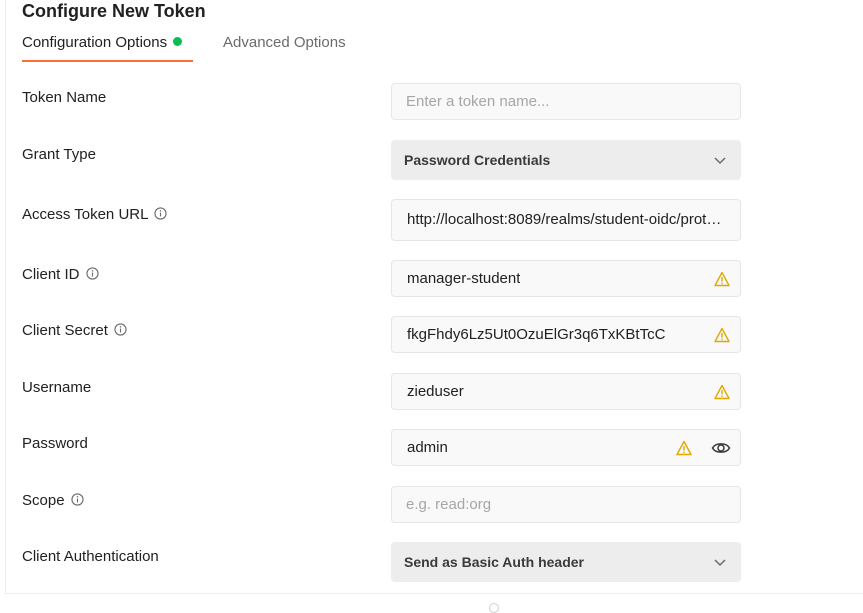 This screenshot has height=613, width=863. What do you see at coordinates (60, 275) in the screenshot?
I see `client-id-label: Client ID` at bounding box center [60, 275].